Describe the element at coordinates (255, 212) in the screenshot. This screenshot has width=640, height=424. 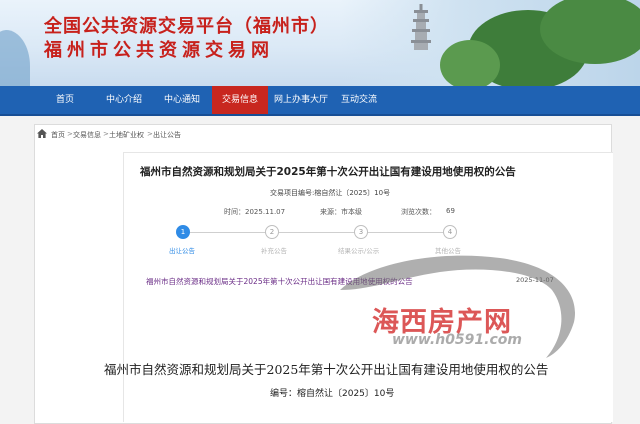
I see `publish-time: 时间：2025.11.07` at that location.